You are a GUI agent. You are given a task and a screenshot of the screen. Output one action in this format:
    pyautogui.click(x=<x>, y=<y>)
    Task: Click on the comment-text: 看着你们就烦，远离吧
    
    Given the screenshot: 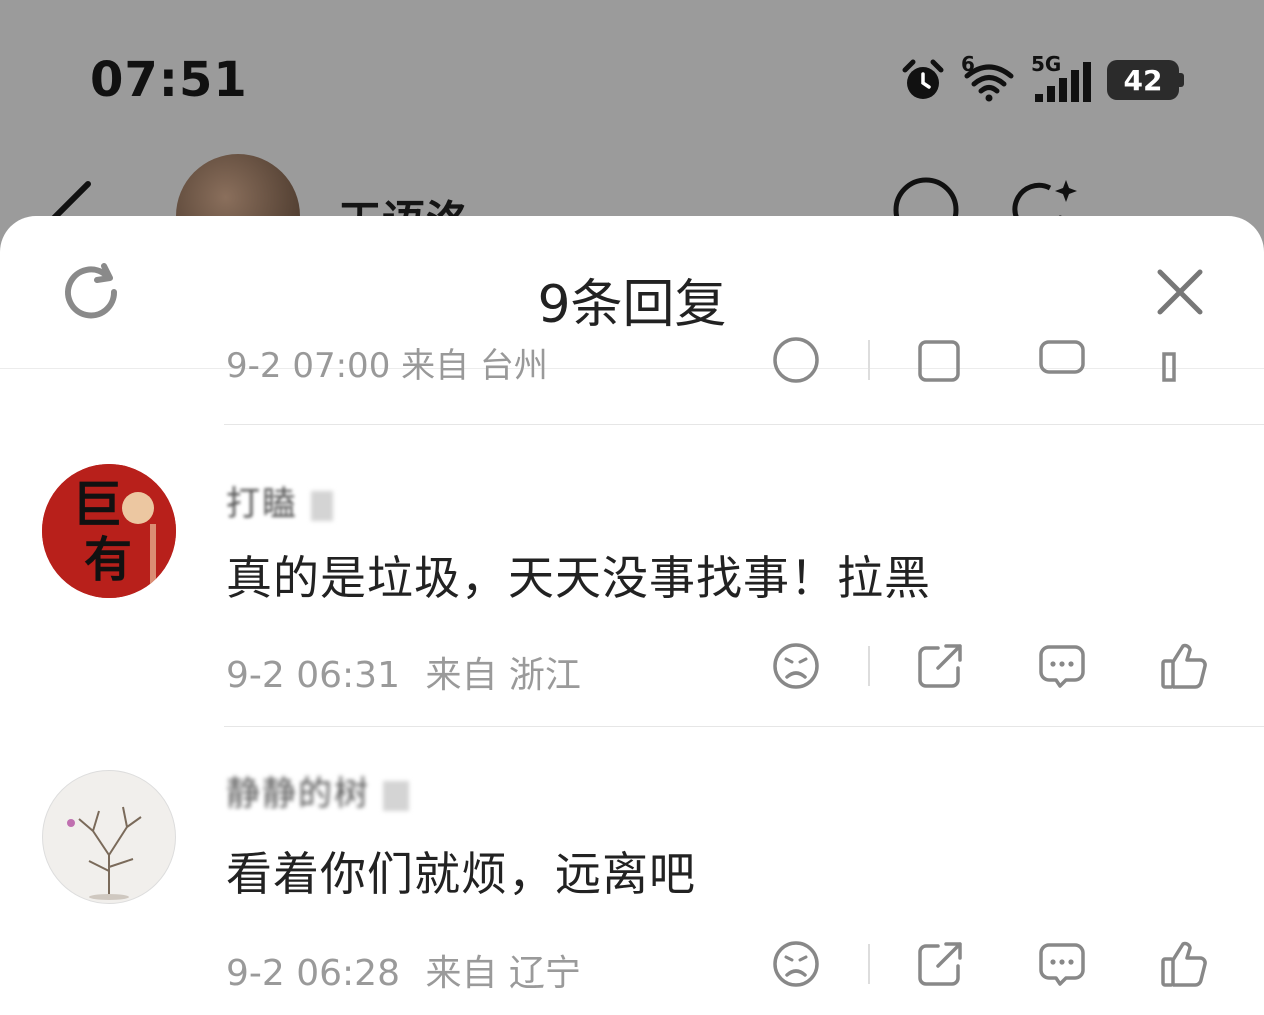 What is the action you would take?
    pyautogui.click(x=461, y=874)
    